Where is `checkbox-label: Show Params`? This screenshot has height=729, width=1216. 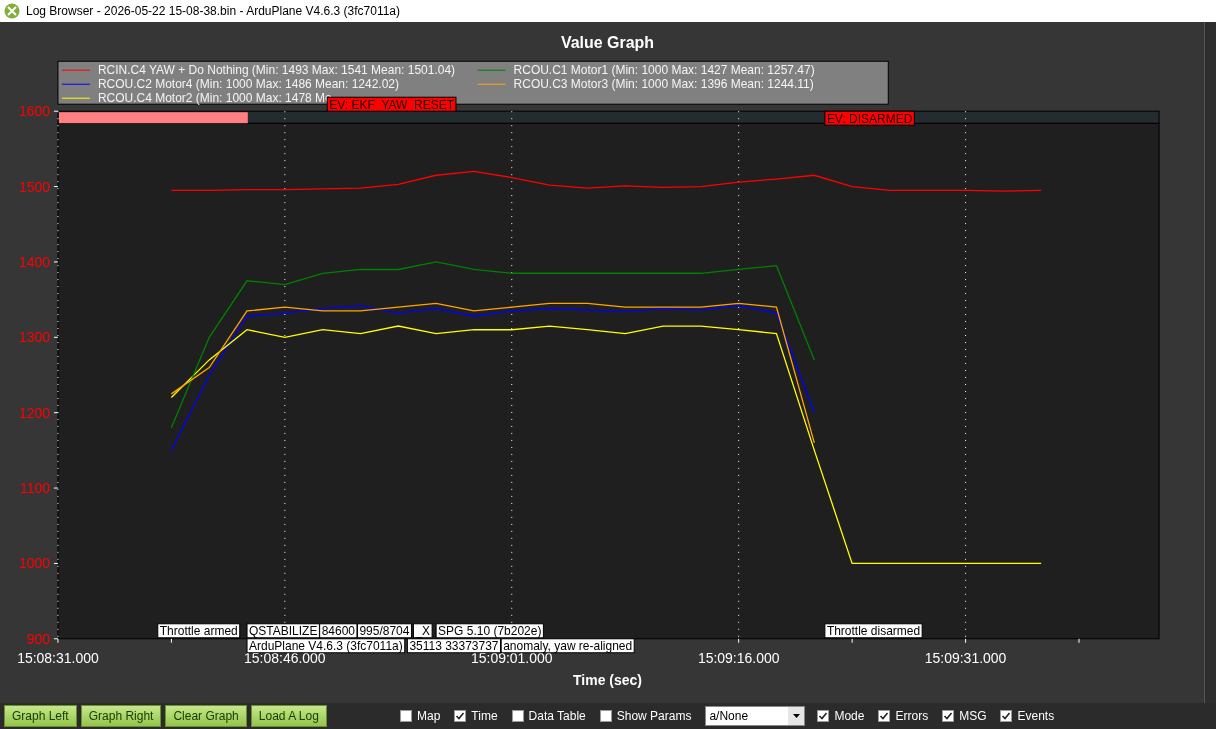
checkbox-label: Show Params is located at coordinates (654, 716).